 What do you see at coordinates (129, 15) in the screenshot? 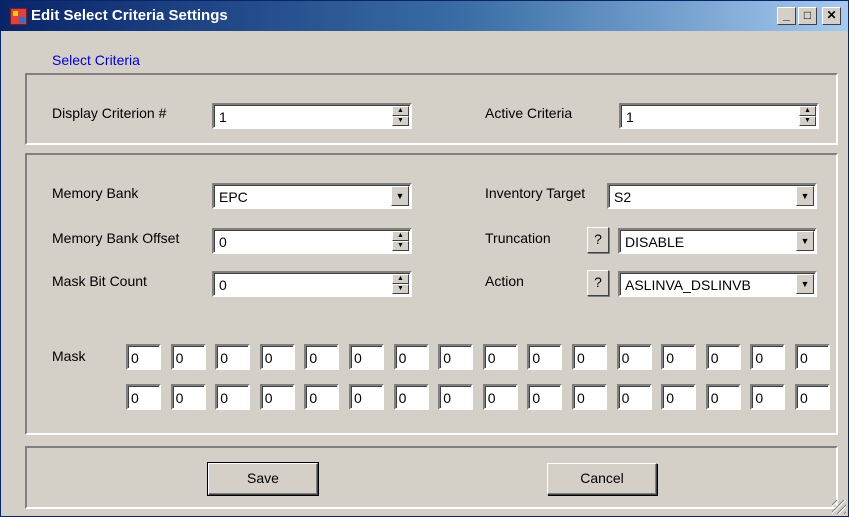
I see `window-title: Edit Select Criteria Settings` at bounding box center [129, 15].